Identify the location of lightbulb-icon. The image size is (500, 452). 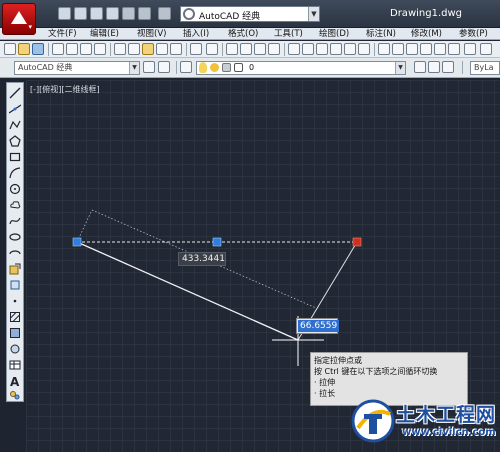
(203, 67).